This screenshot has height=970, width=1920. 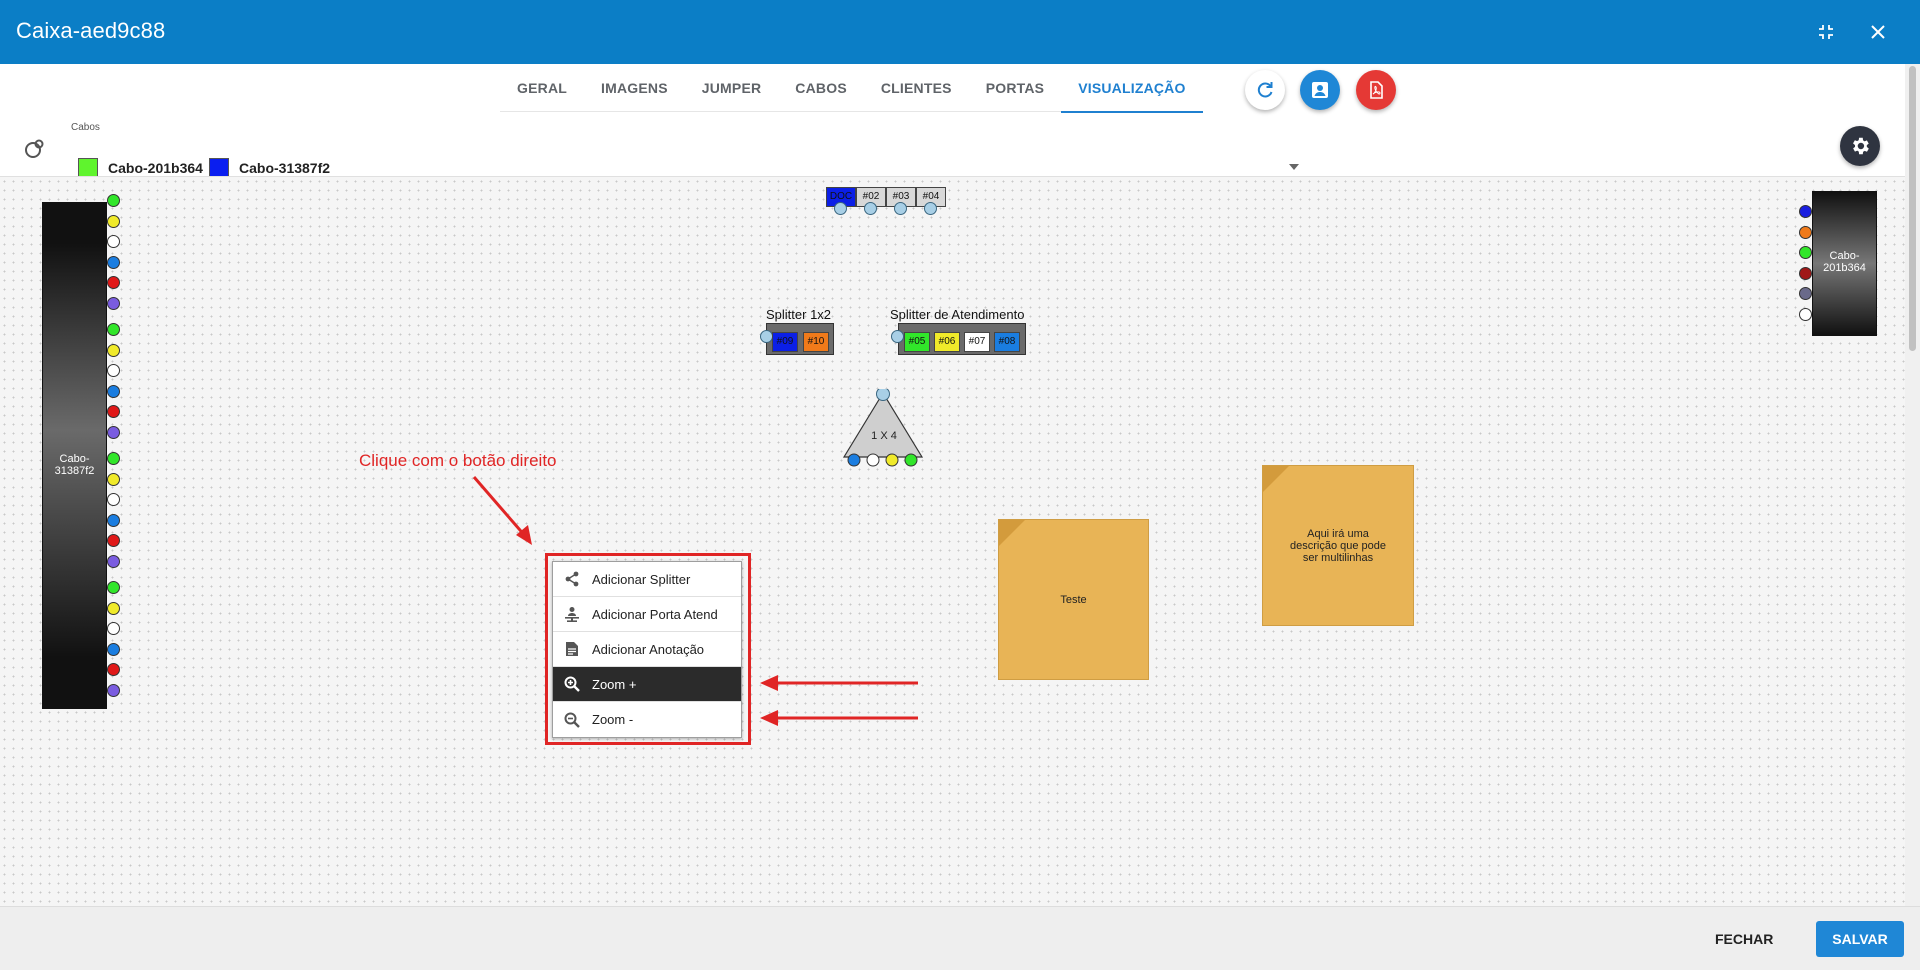 I want to click on tab-imagens: IMAGENS, so click(x=634, y=88).